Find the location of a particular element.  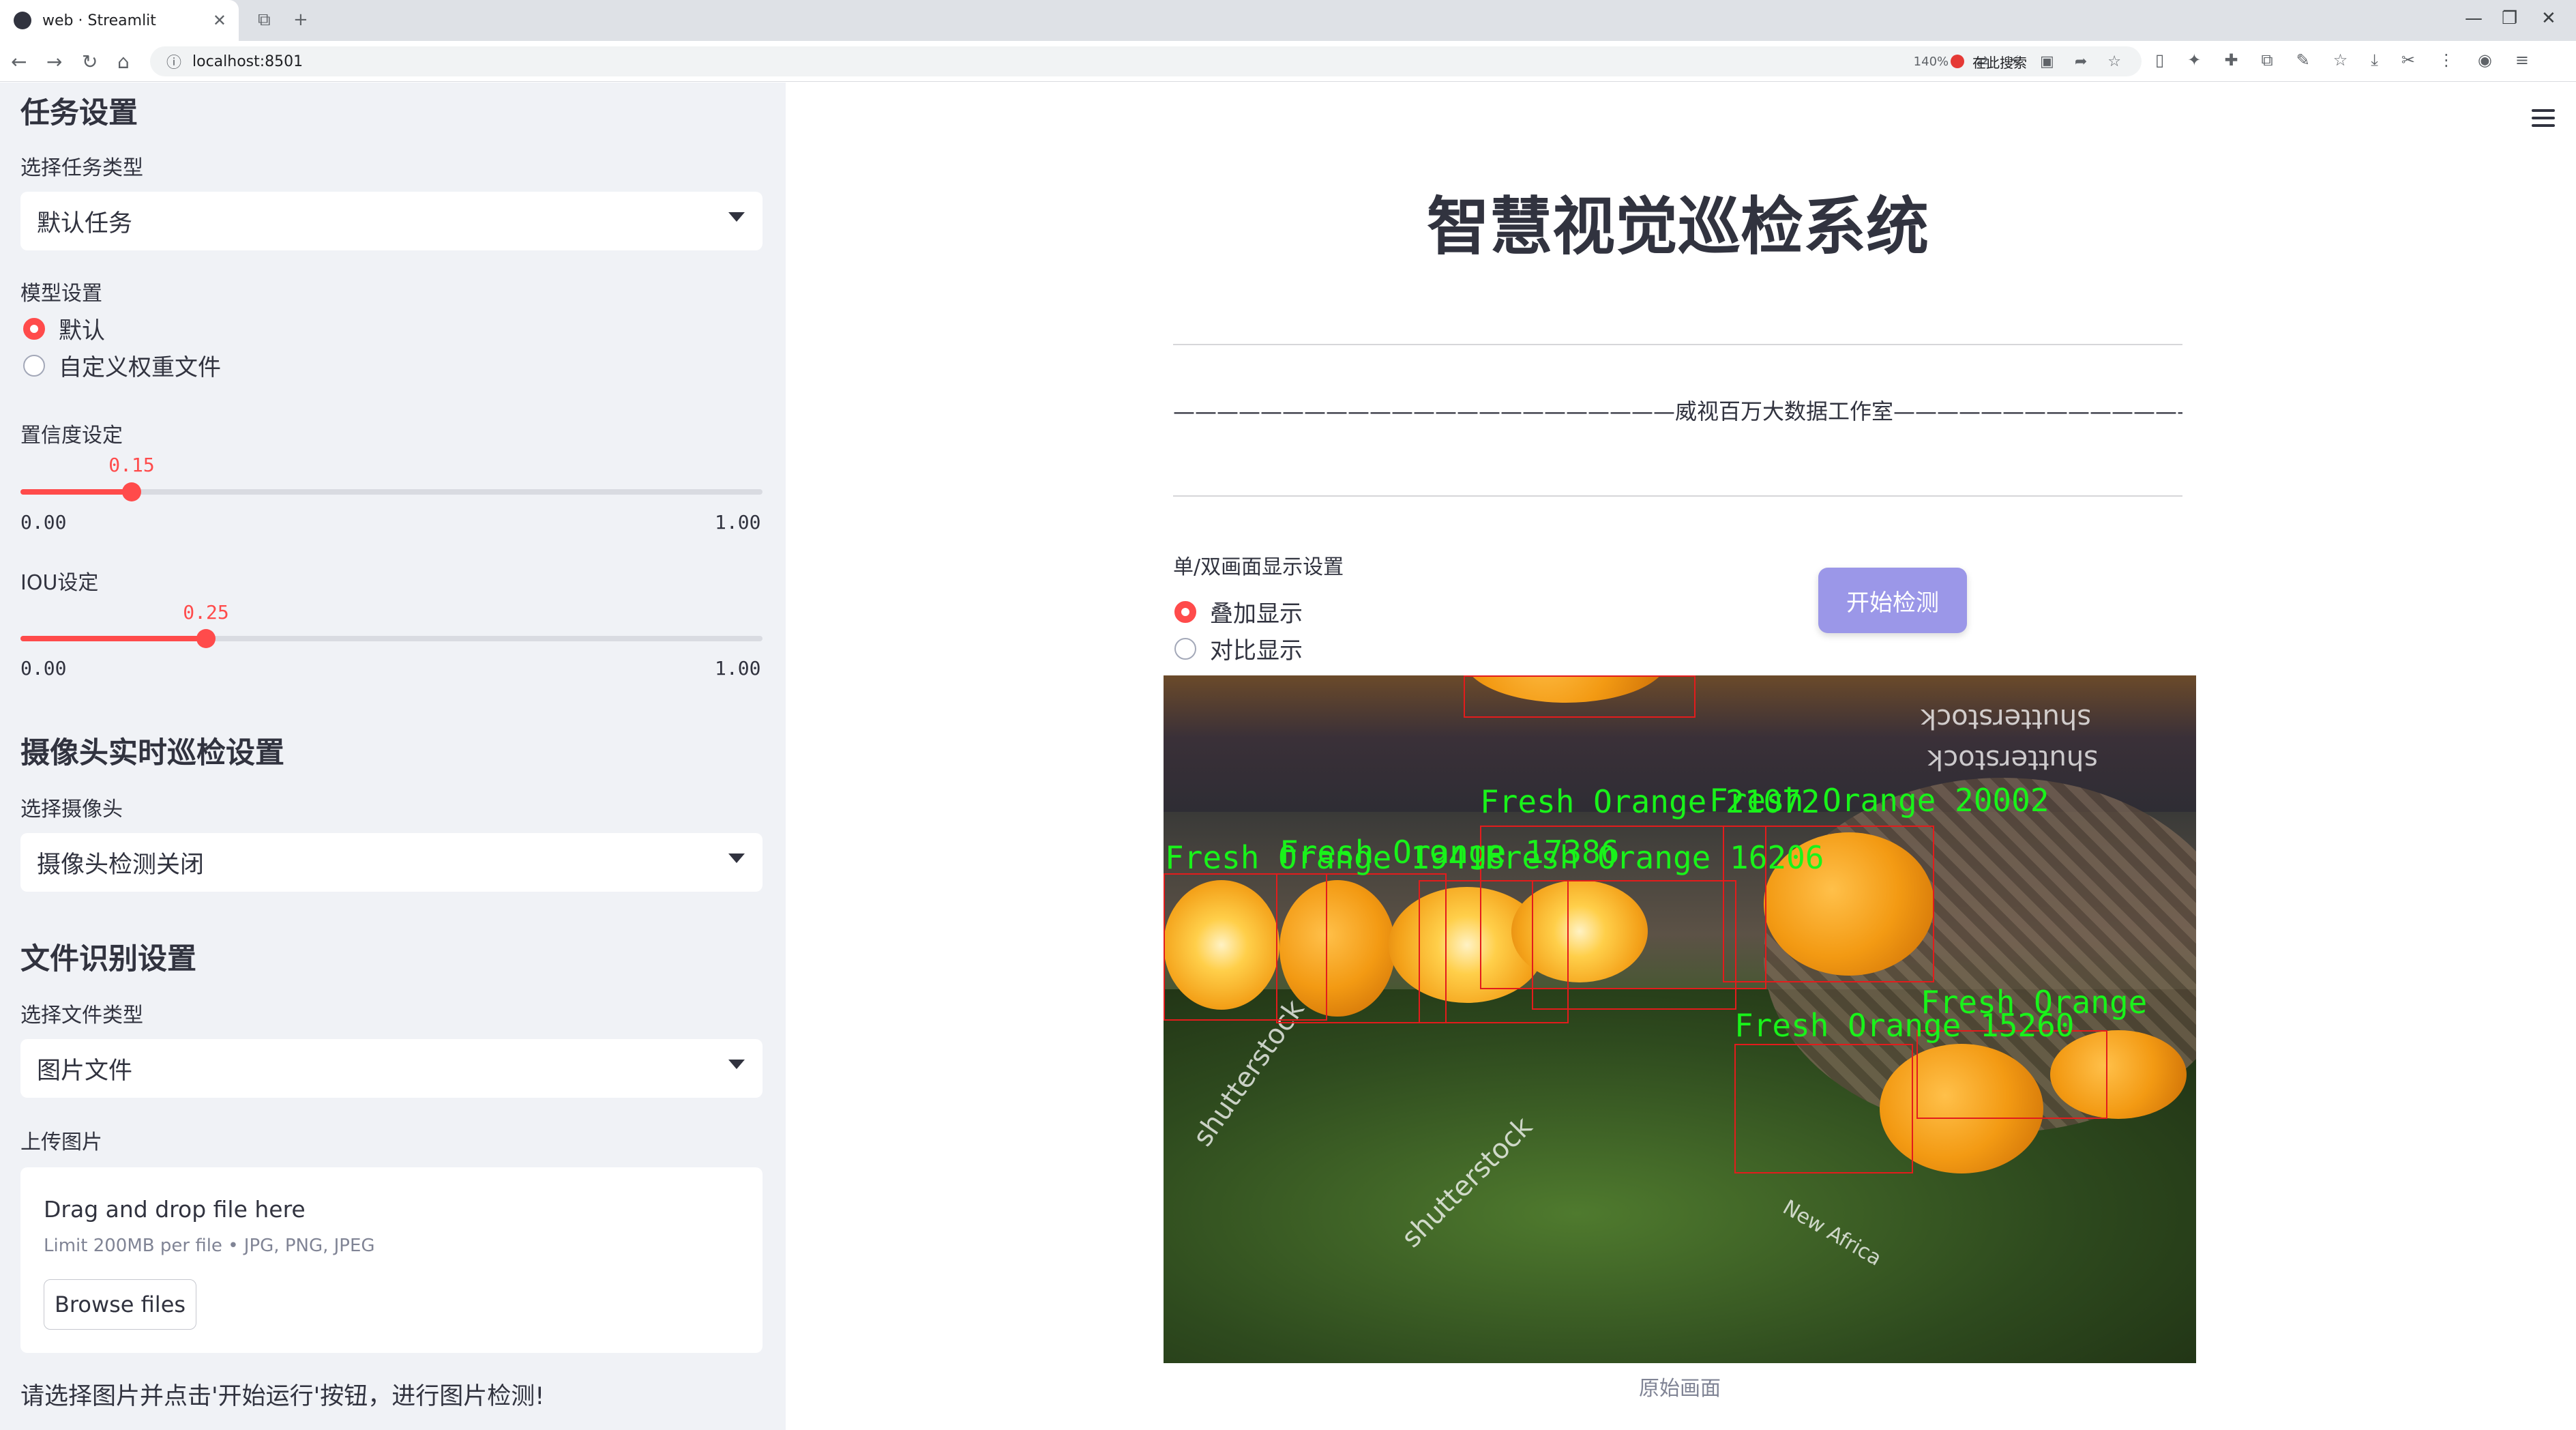

model-option-default: 默认 is located at coordinates (64, 329).